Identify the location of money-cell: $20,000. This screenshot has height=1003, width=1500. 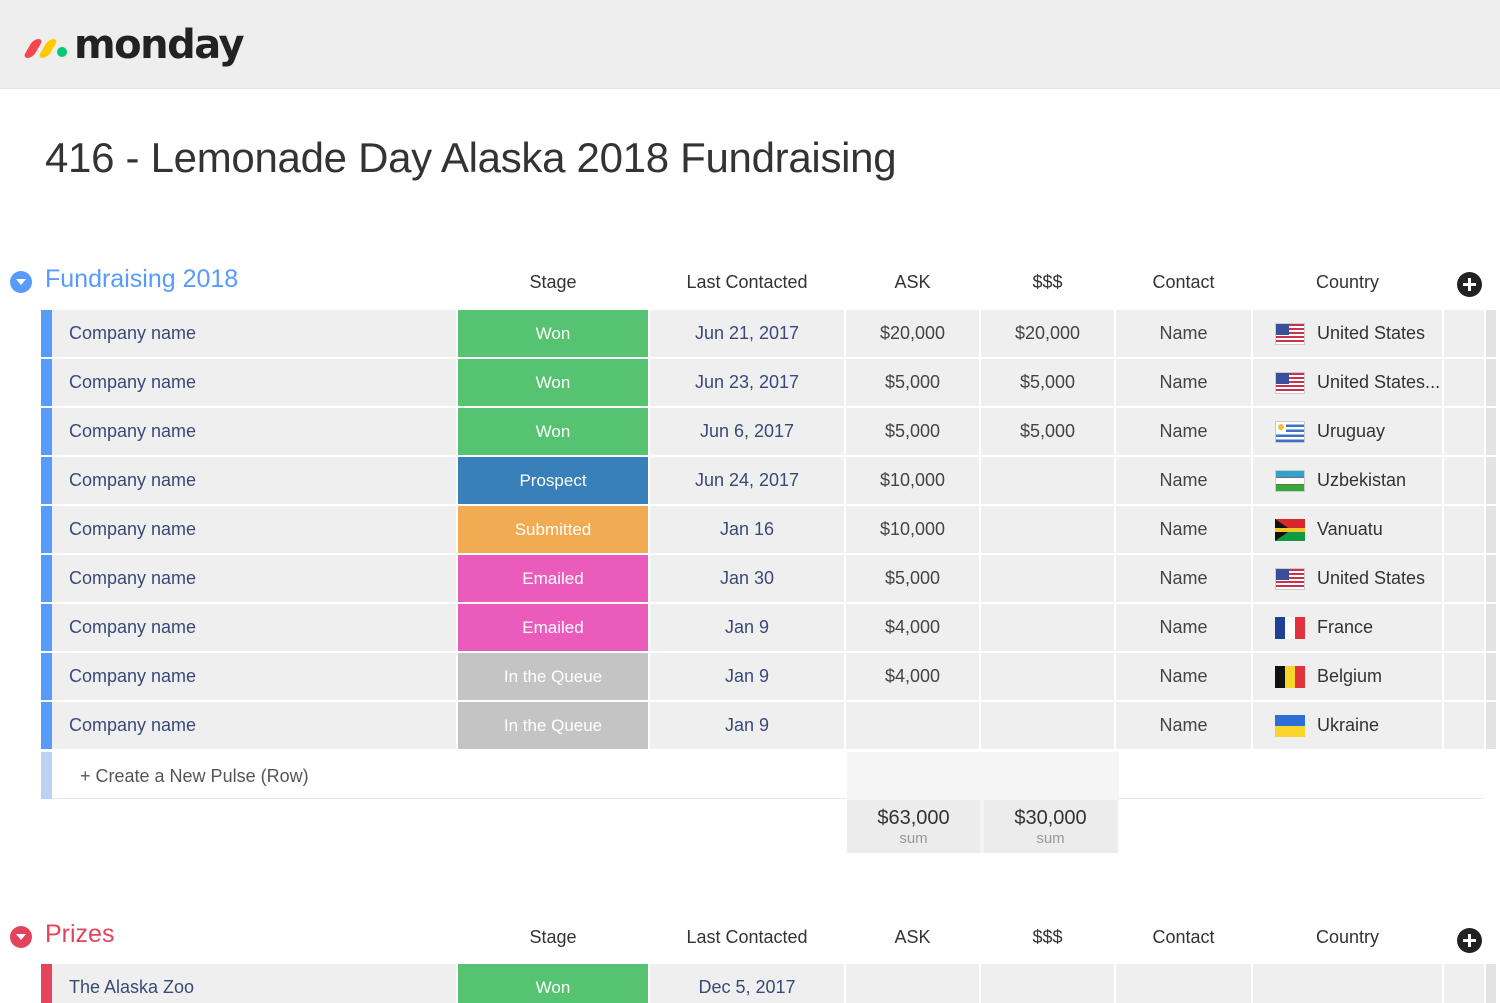
(1047, 333).